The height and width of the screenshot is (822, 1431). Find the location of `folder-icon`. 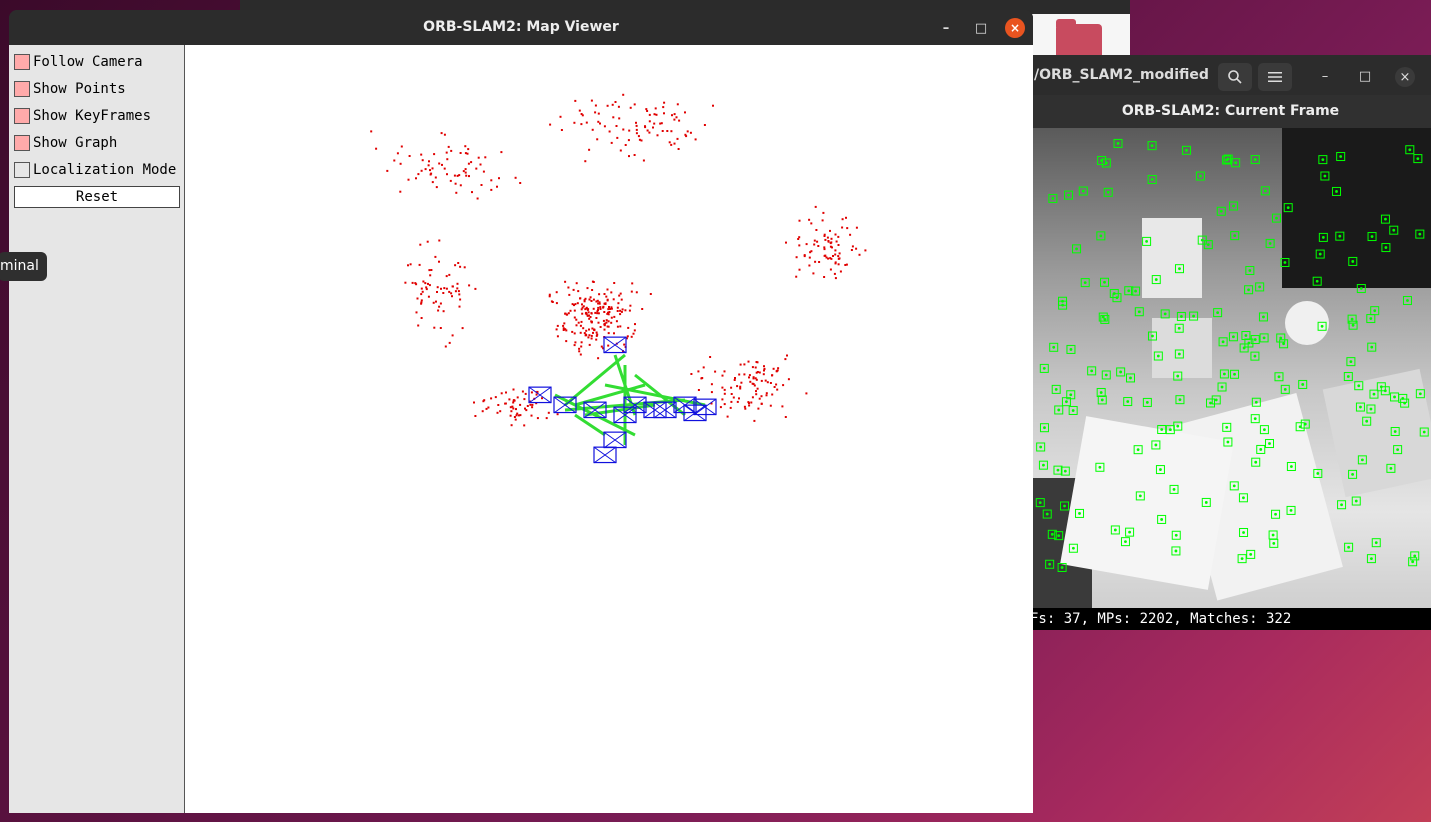

folder-icon is located at coordinates (1079, 37).